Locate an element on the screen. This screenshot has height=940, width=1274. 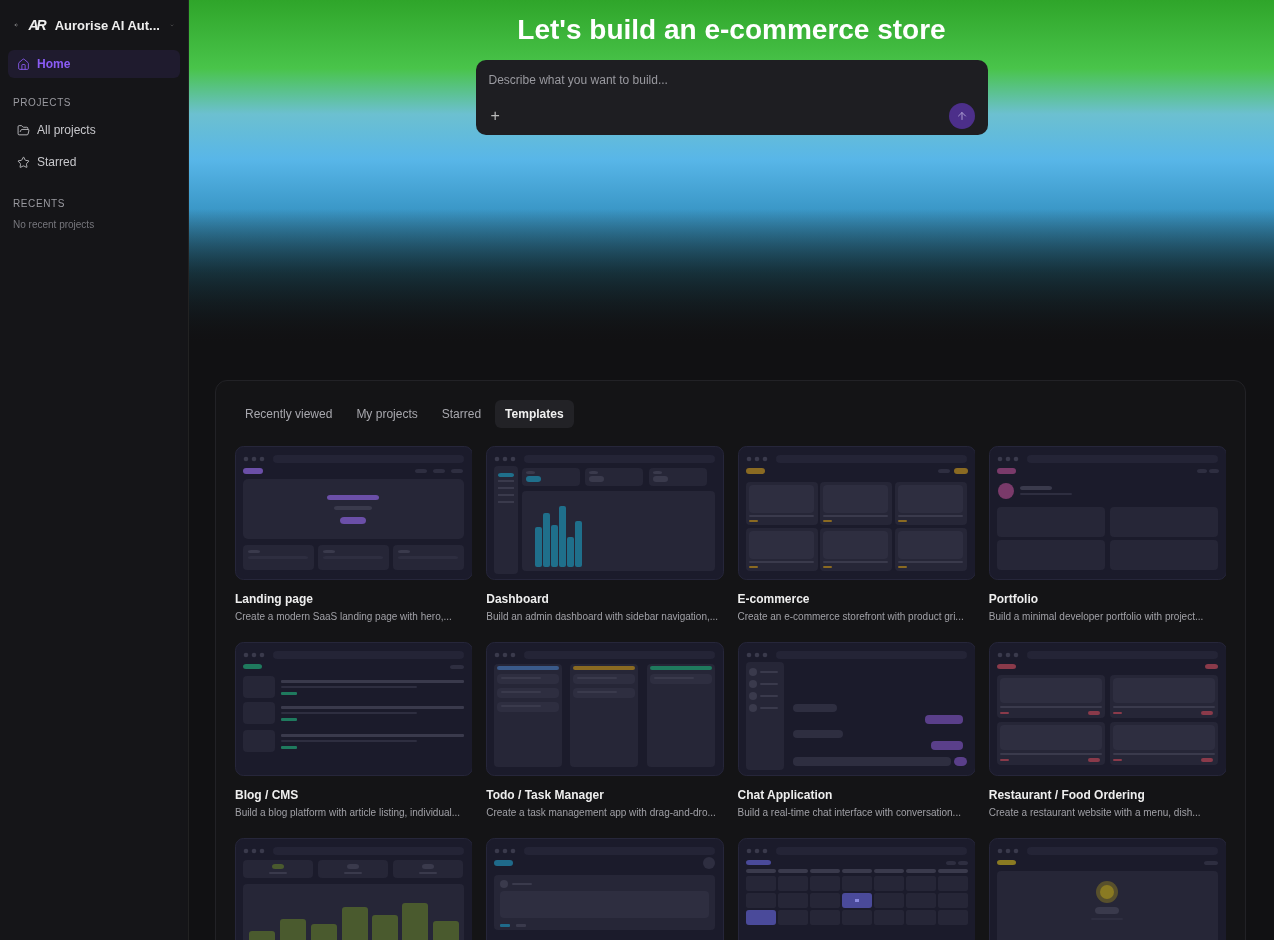
template-title: Blog / CMS is located at coordinates (354, 795).